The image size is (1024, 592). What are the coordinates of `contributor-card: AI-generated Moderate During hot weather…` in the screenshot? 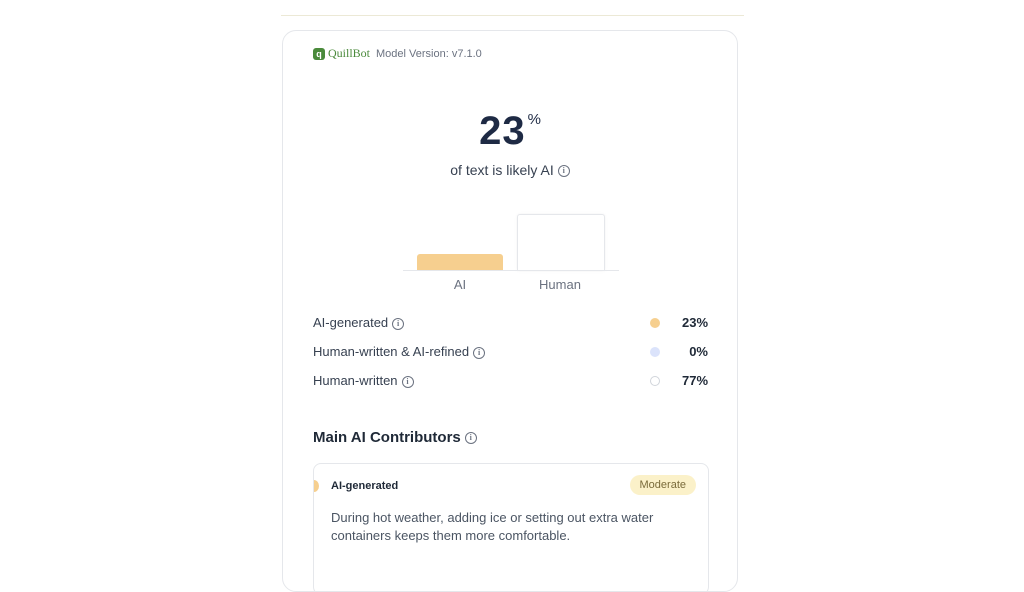 It's located at (511, 527).